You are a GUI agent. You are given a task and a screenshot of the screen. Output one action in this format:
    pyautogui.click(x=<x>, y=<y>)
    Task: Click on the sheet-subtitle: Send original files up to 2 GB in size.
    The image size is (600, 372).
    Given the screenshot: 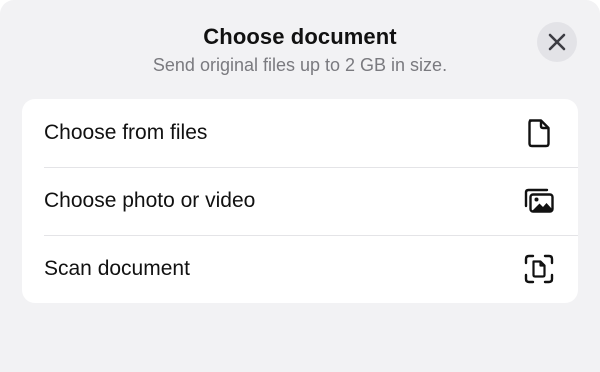 What is the action you would take?
    pyautogui.click(x=300, y=65)
    